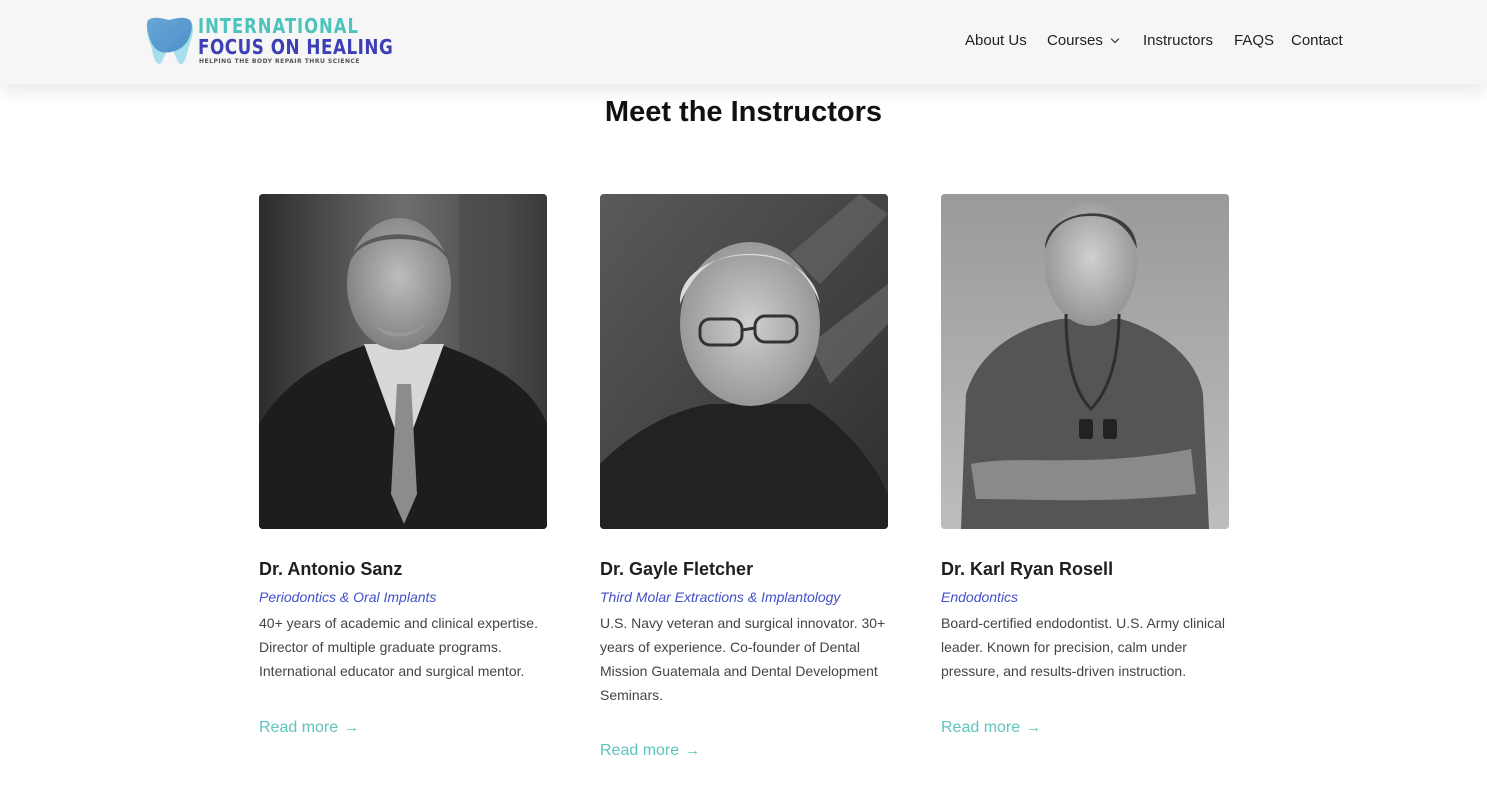 This screenshot has width=1487, height=798. What do you see at coordinates (677, 569) in the screenshot?
I see `instructor-name: Dr. Gayle Fletcher` at bounding box center [677, 569].